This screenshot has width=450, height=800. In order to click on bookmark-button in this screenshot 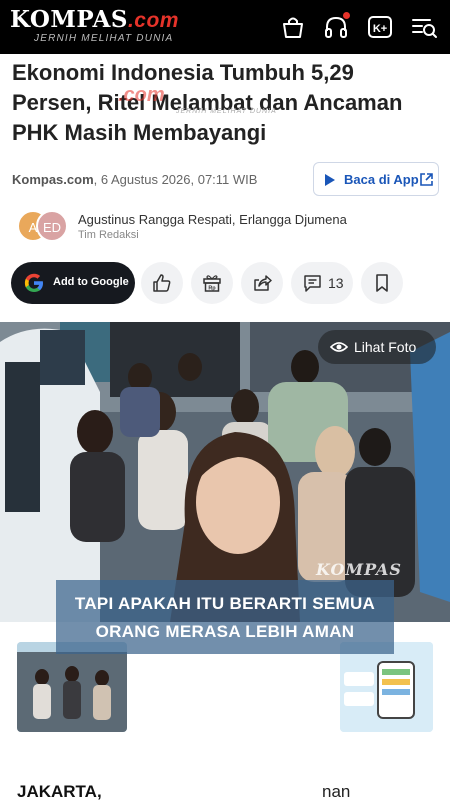, I will do `click(382, 283)`.